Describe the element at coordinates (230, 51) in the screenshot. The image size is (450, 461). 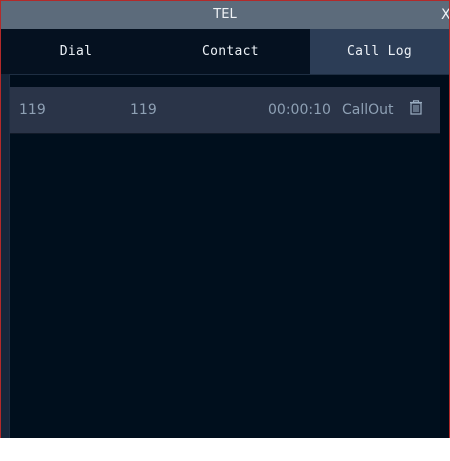
I see `tab-contact: Contact` at that location.